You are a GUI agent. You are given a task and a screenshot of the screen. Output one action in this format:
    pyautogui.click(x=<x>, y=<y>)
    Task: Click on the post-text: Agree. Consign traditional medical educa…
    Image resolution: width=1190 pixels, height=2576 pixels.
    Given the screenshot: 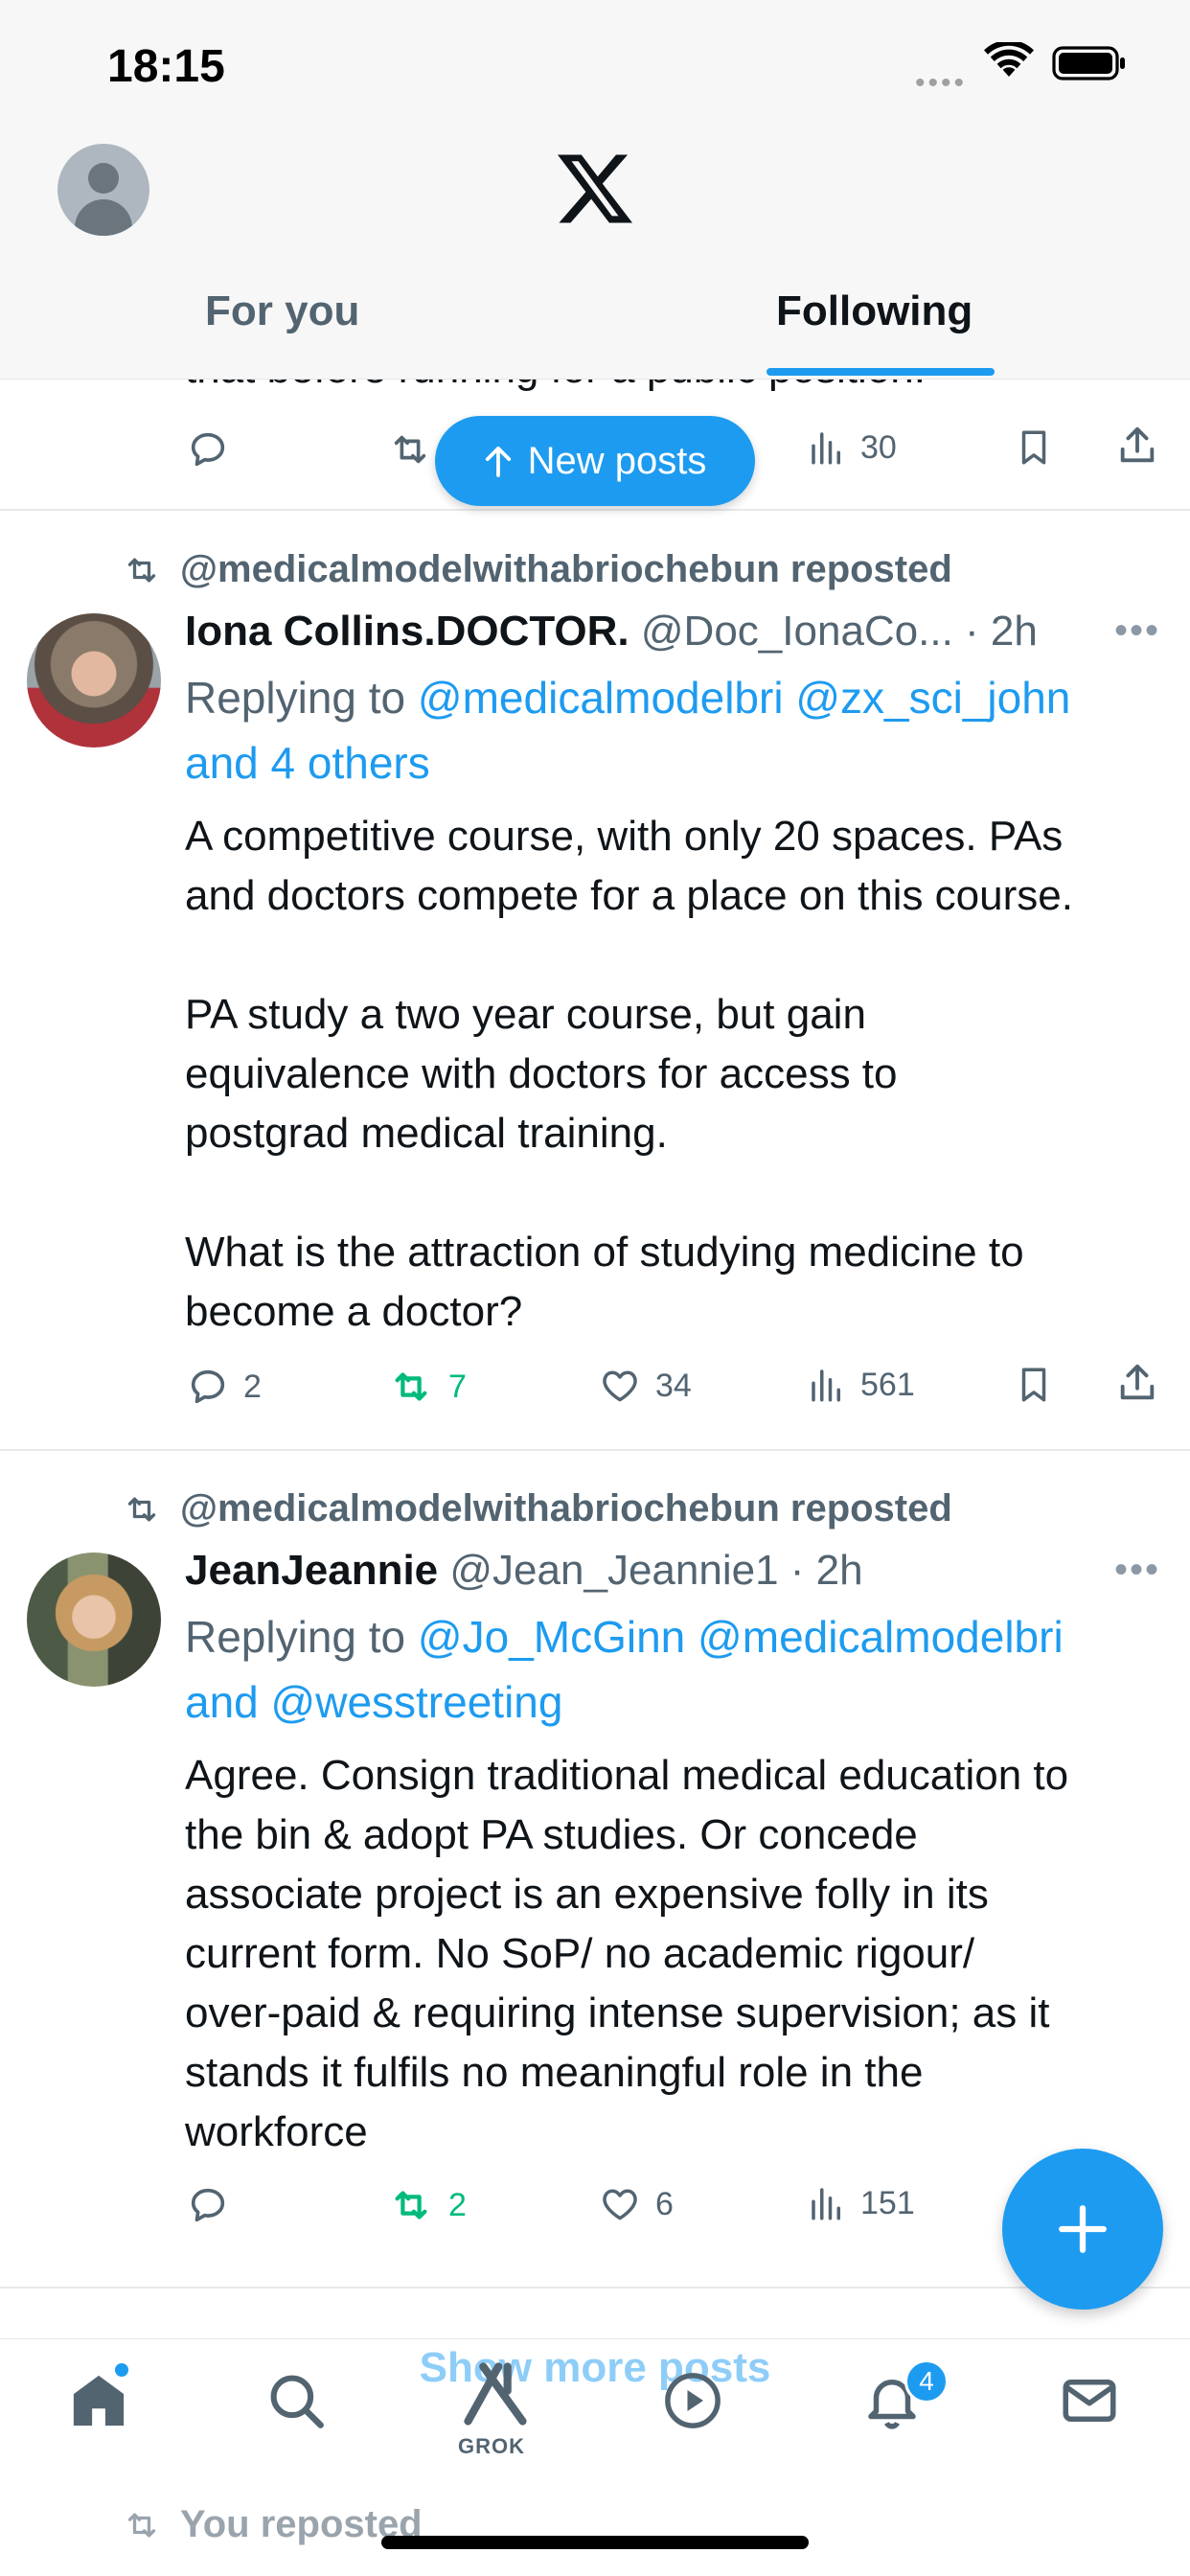 What is the action you would take?
    pyautogui.click(x=627, y=1953)
    